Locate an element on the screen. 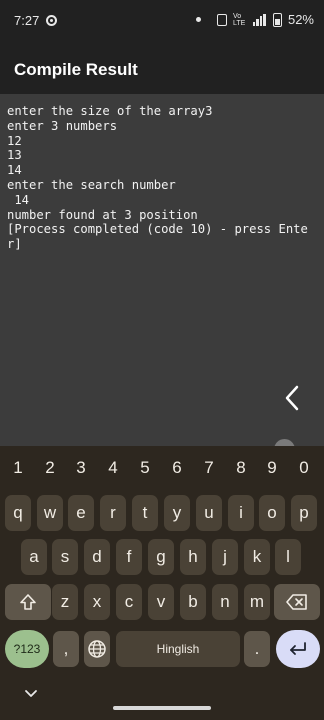  key-3: 3 is located at coordinates (81, 468).